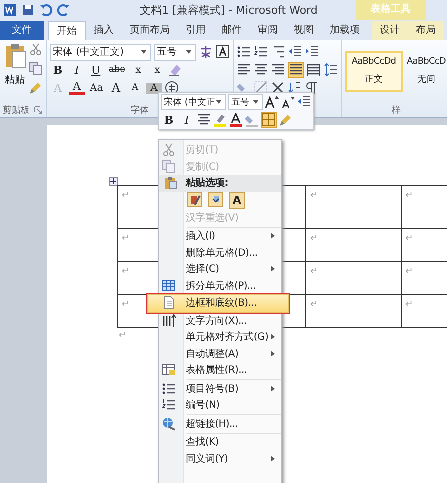 The image size is (447, 483). Describe the element at coordinates (64, 10) in the screenshot. I see `redo-icon` at that location.